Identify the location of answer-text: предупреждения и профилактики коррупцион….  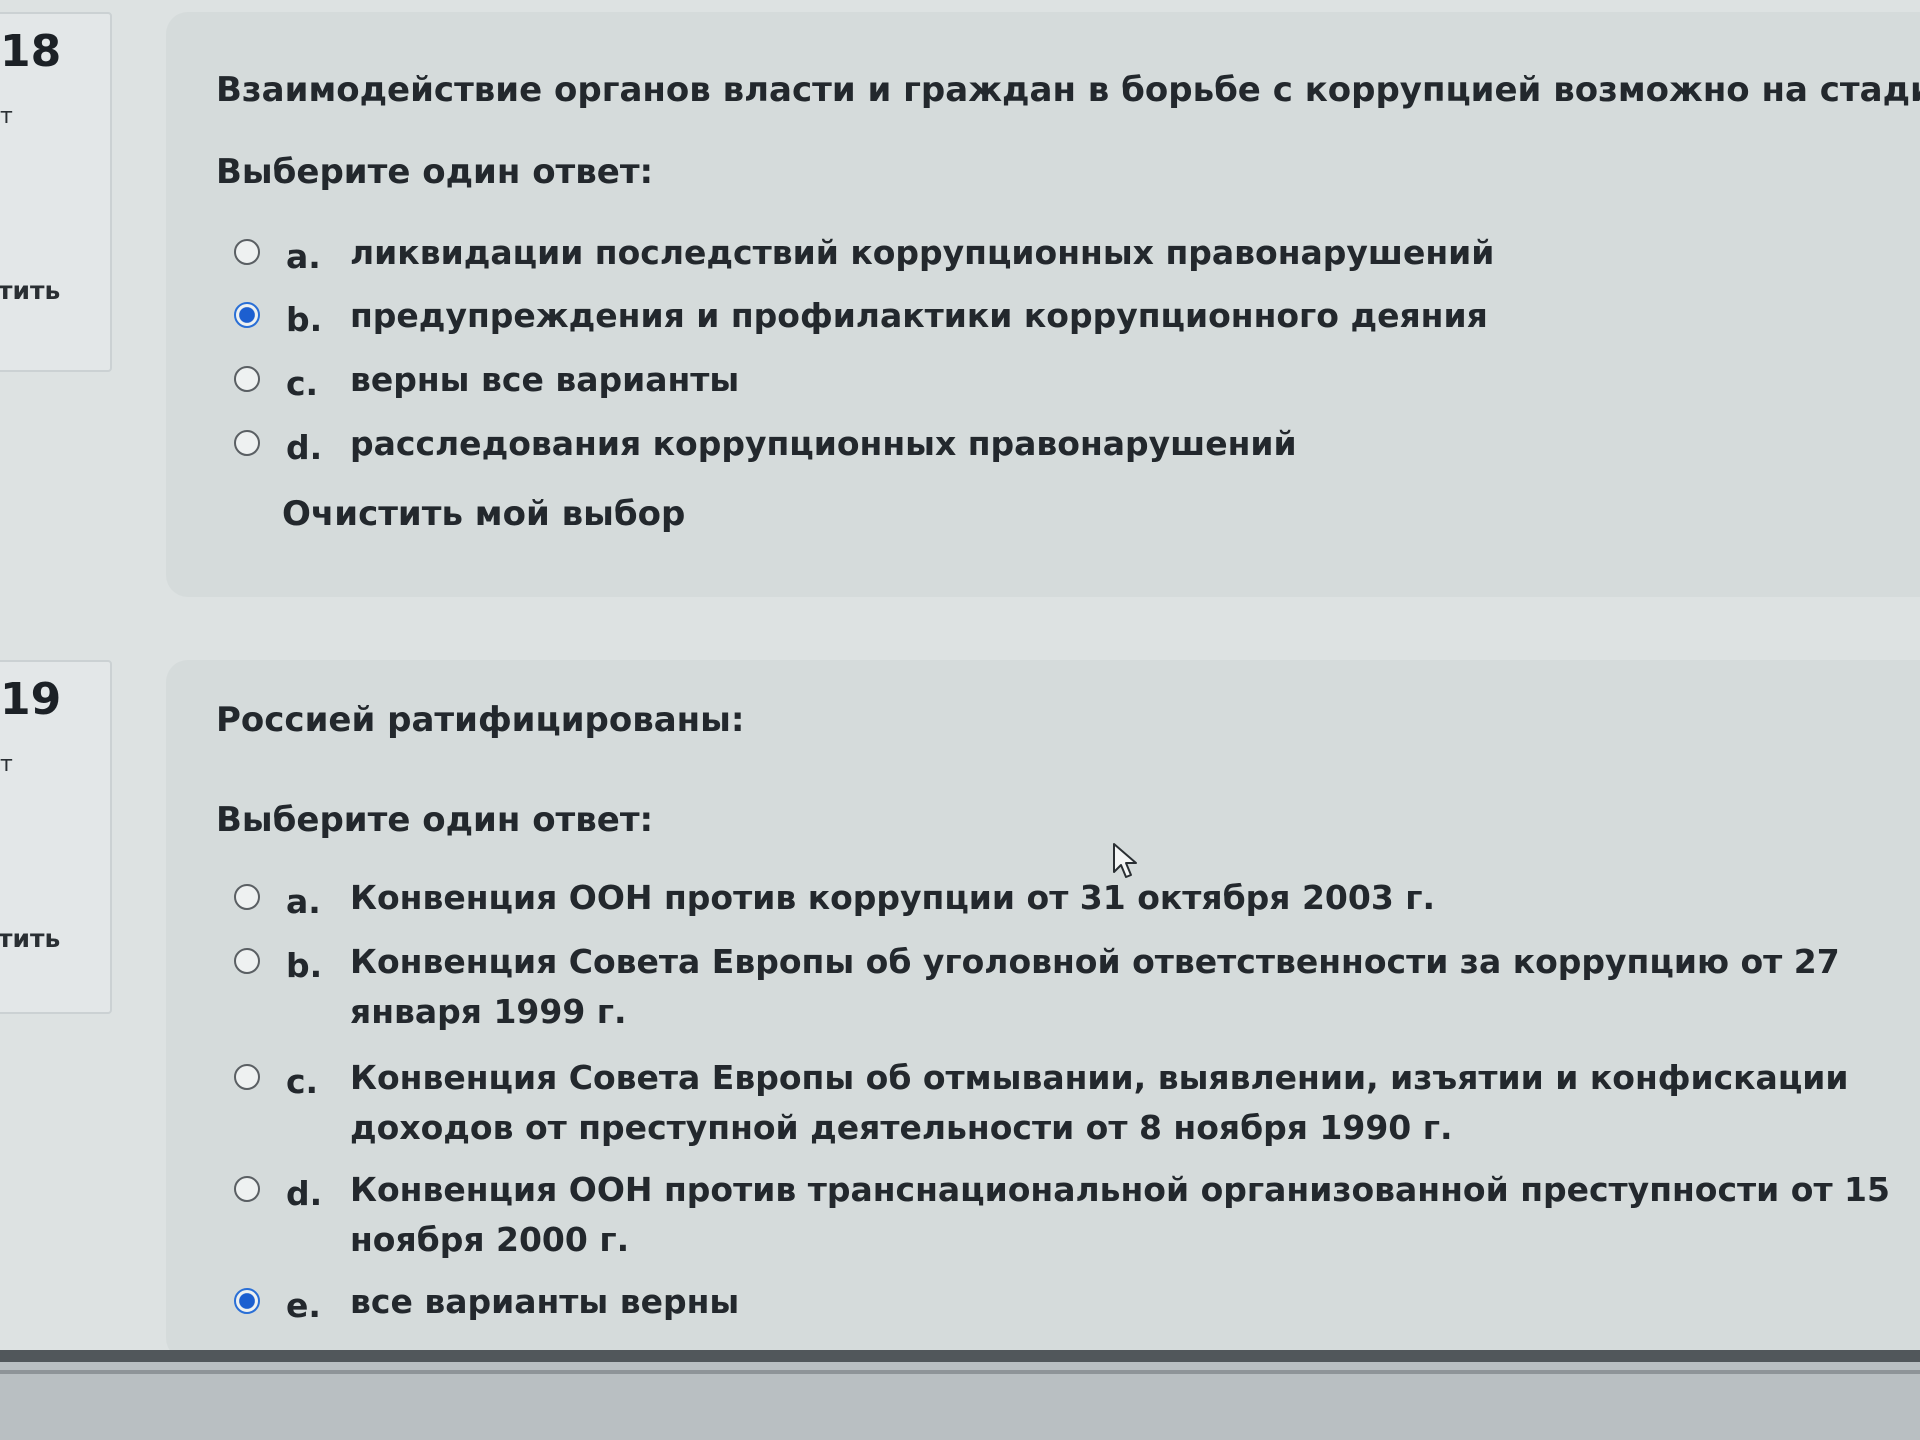
(919, 315).